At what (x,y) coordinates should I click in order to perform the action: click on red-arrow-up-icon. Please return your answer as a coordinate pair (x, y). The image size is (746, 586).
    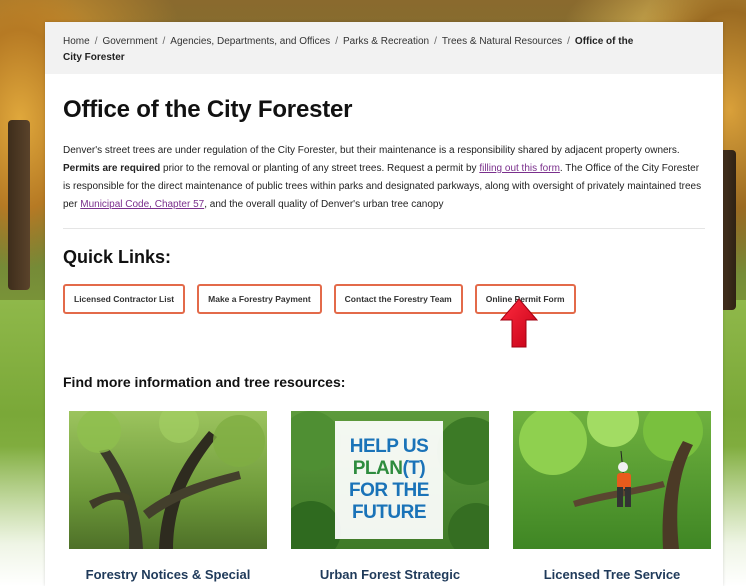
    Looking at the image, I should click on (519, 323).